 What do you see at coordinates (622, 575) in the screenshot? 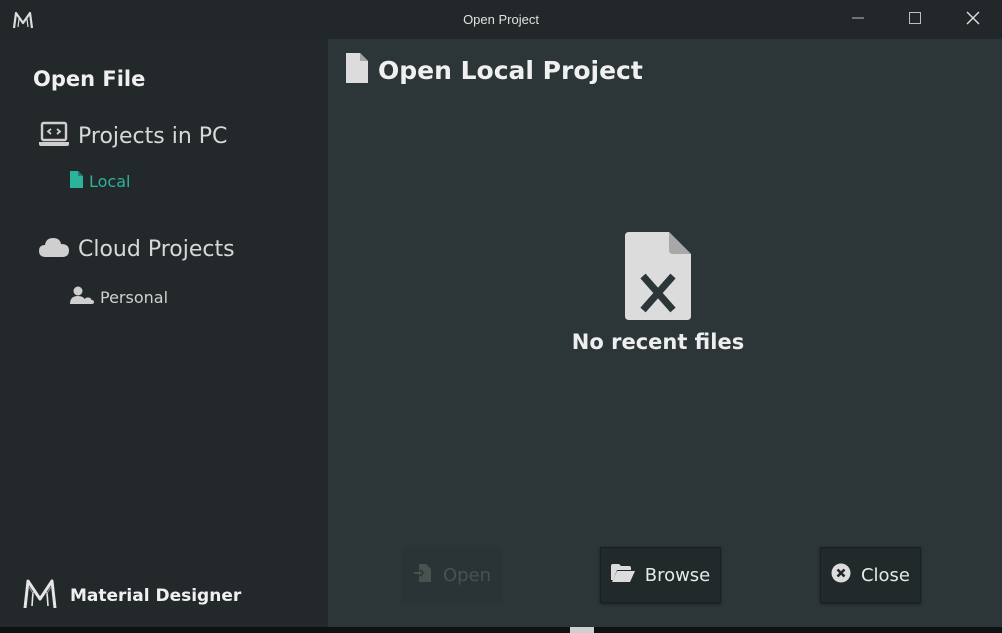
I see `folder-open-icon` at bounding box center [622, 575].